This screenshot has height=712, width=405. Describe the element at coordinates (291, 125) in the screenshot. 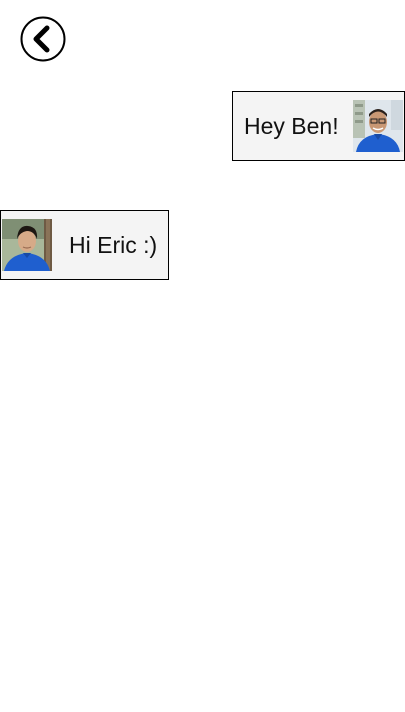

I see `message-text: Hey Ben!` at that location.